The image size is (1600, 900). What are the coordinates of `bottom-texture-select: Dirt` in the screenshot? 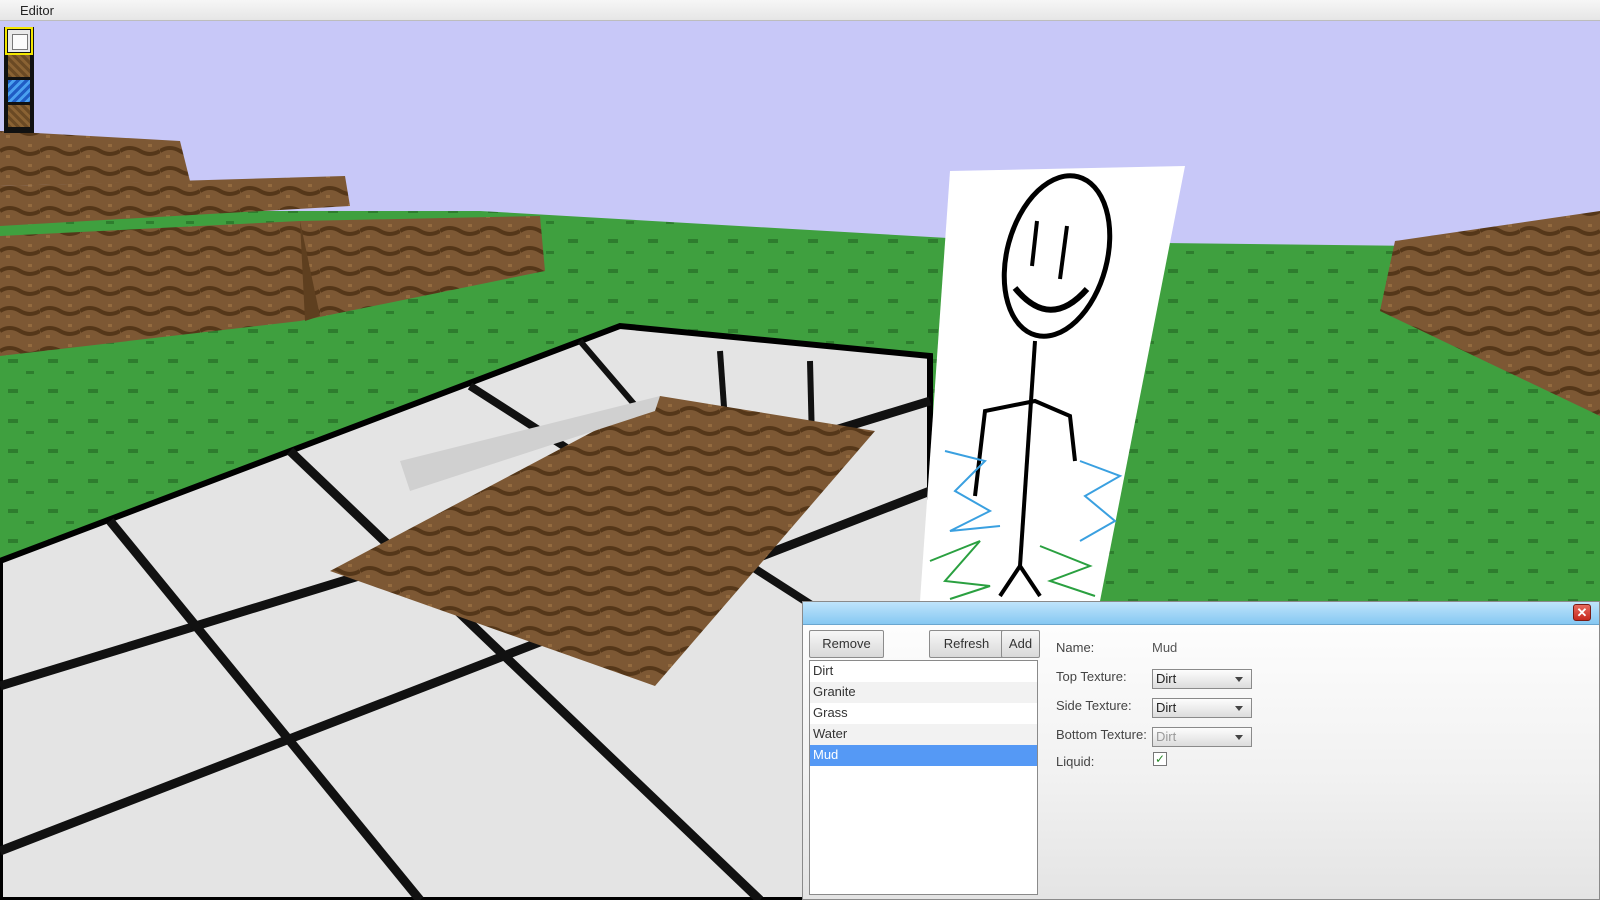 It's located at (1202, 737).